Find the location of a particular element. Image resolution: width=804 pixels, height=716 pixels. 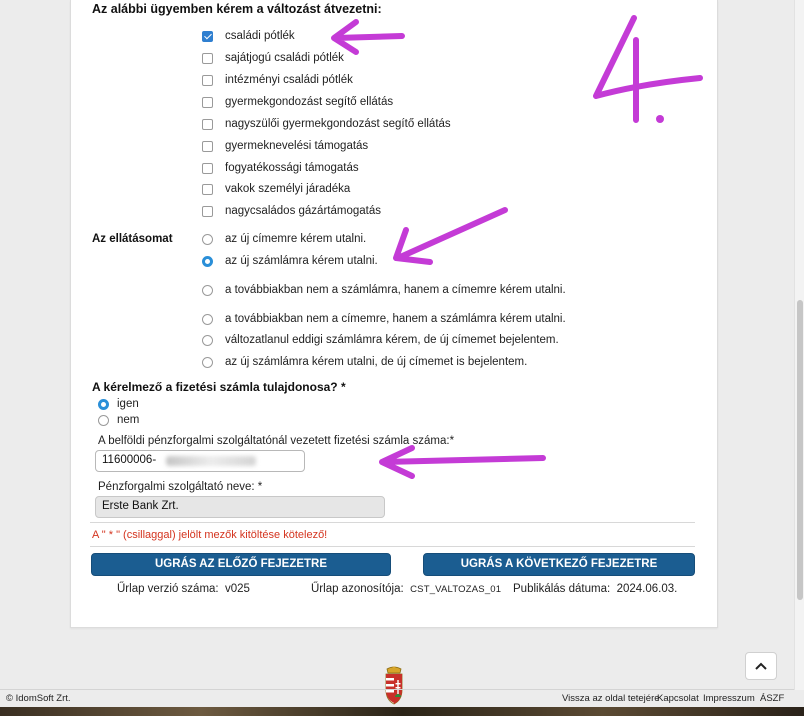

benefit-option-sajatjogu: sajátjogú családi pótlék is located at coordinates (273, 58).